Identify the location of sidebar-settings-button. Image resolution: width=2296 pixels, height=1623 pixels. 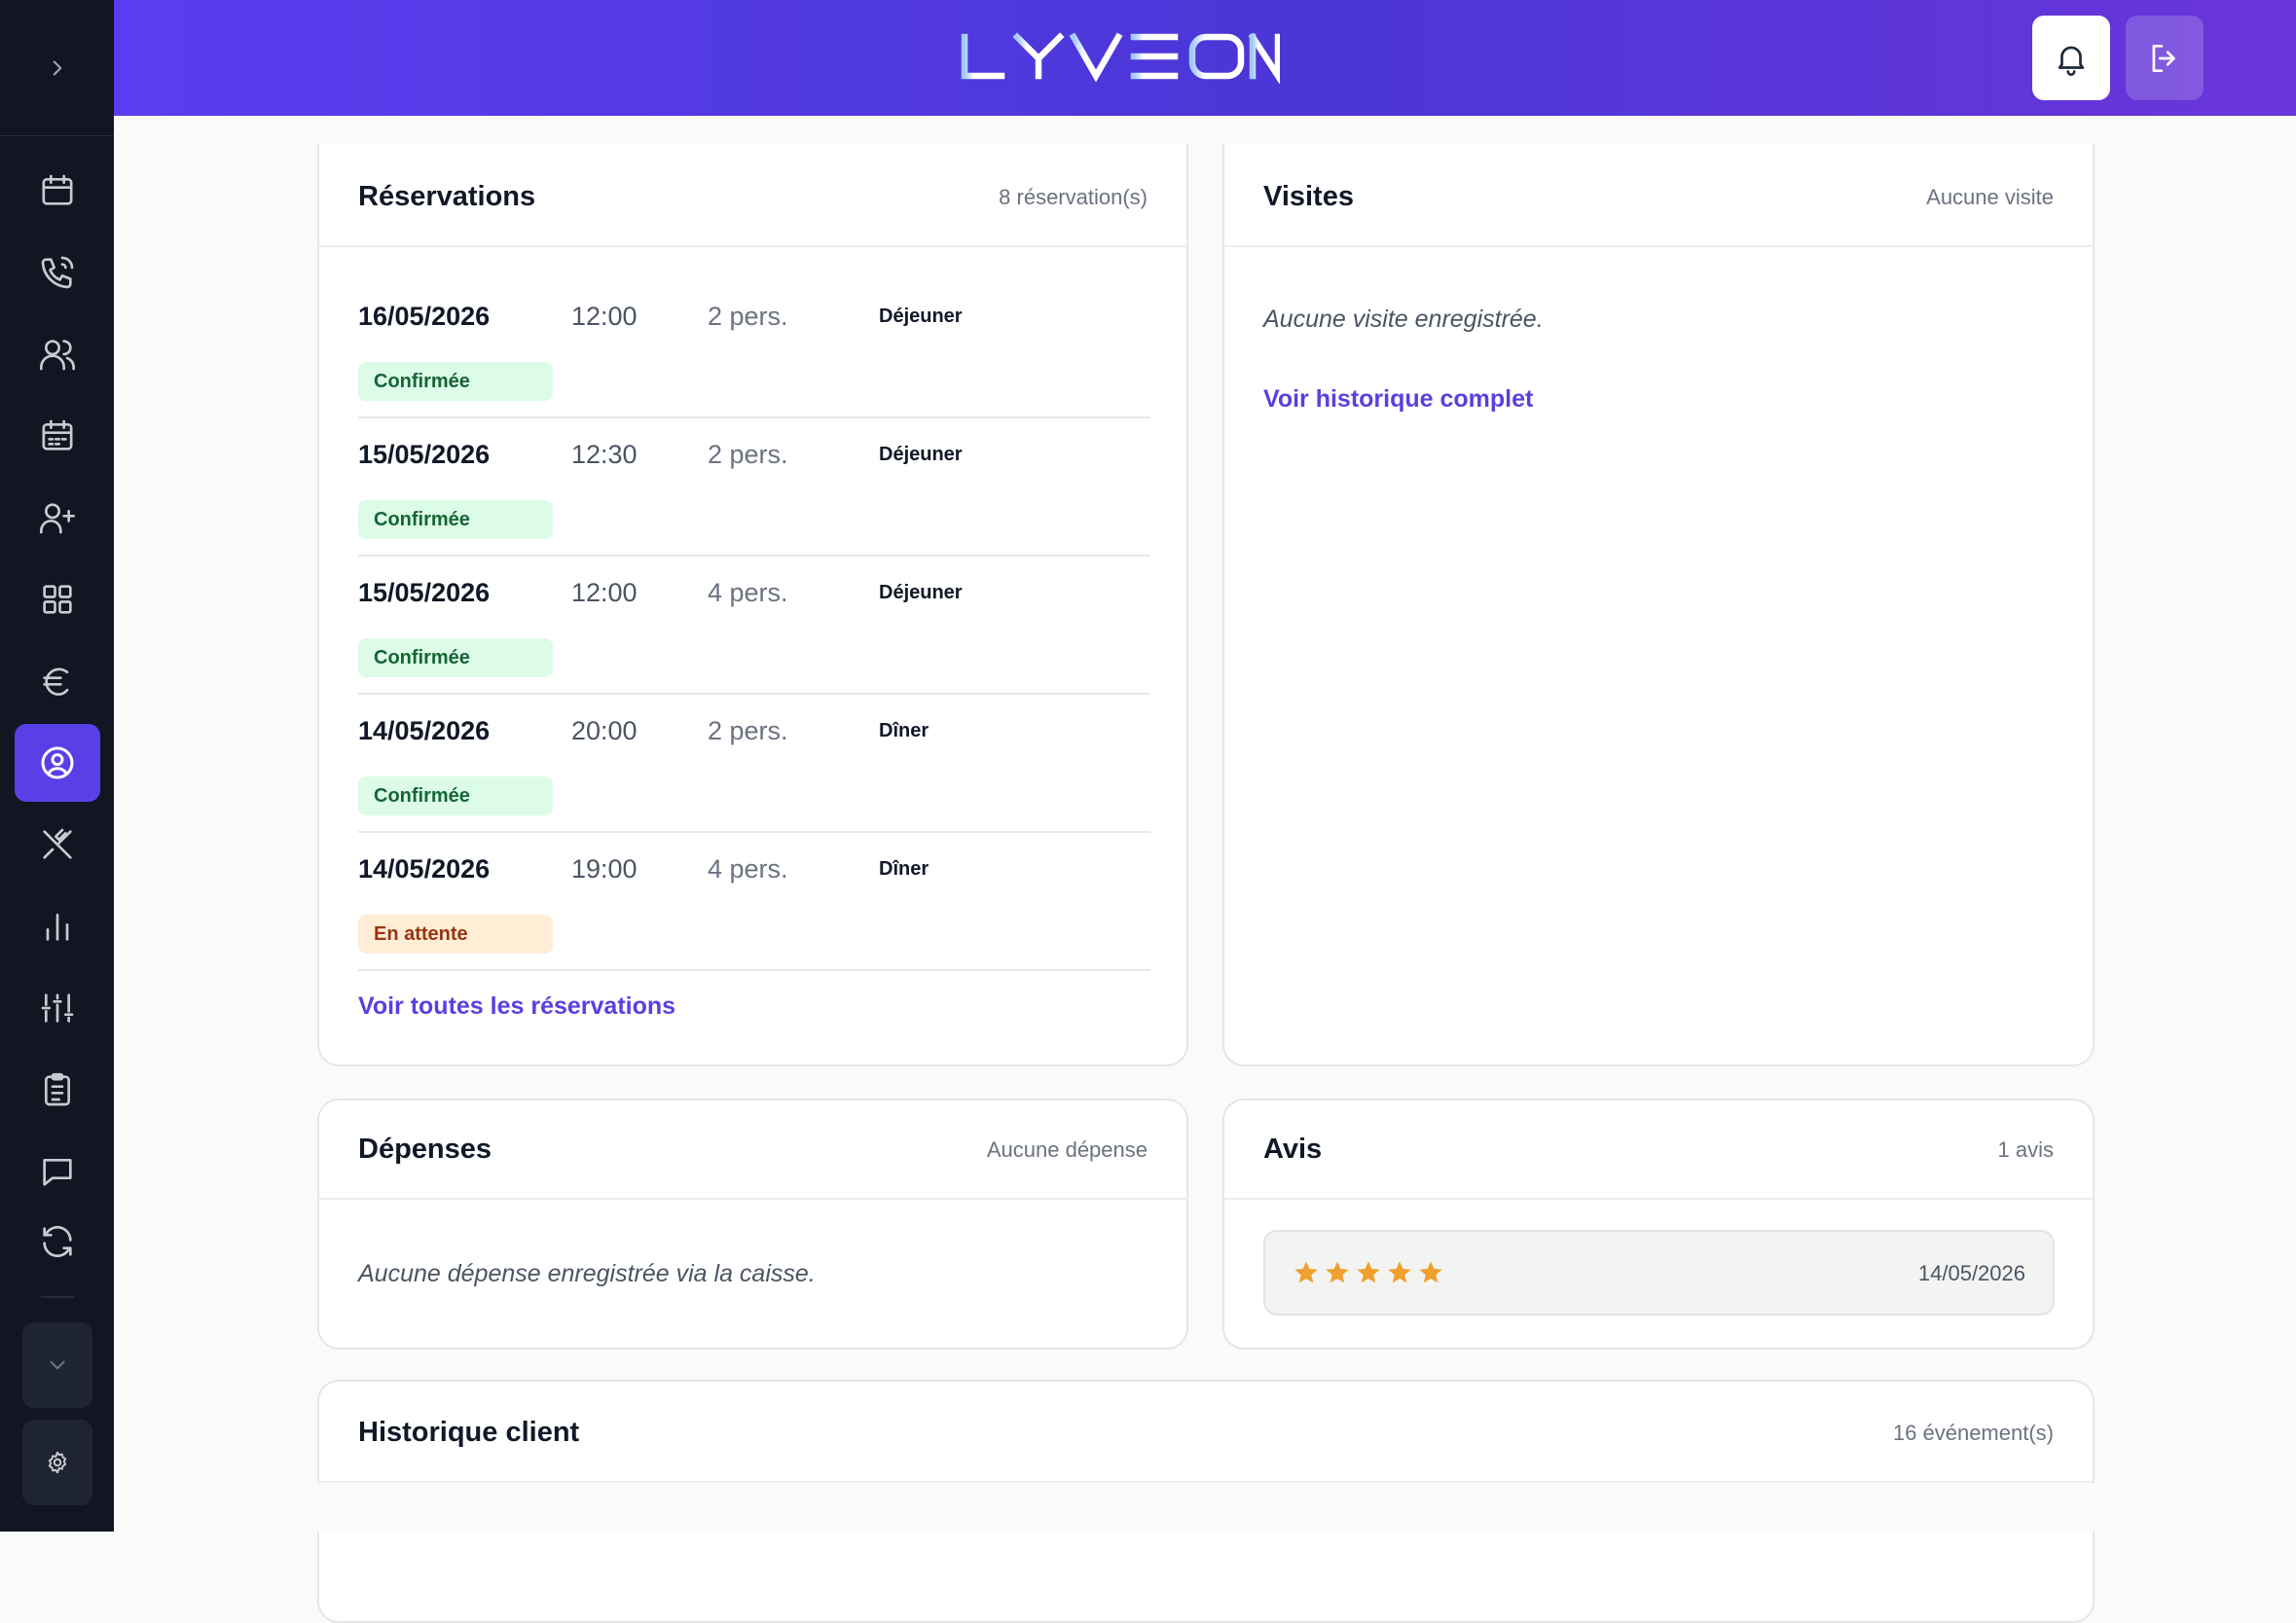
(57, 1462).